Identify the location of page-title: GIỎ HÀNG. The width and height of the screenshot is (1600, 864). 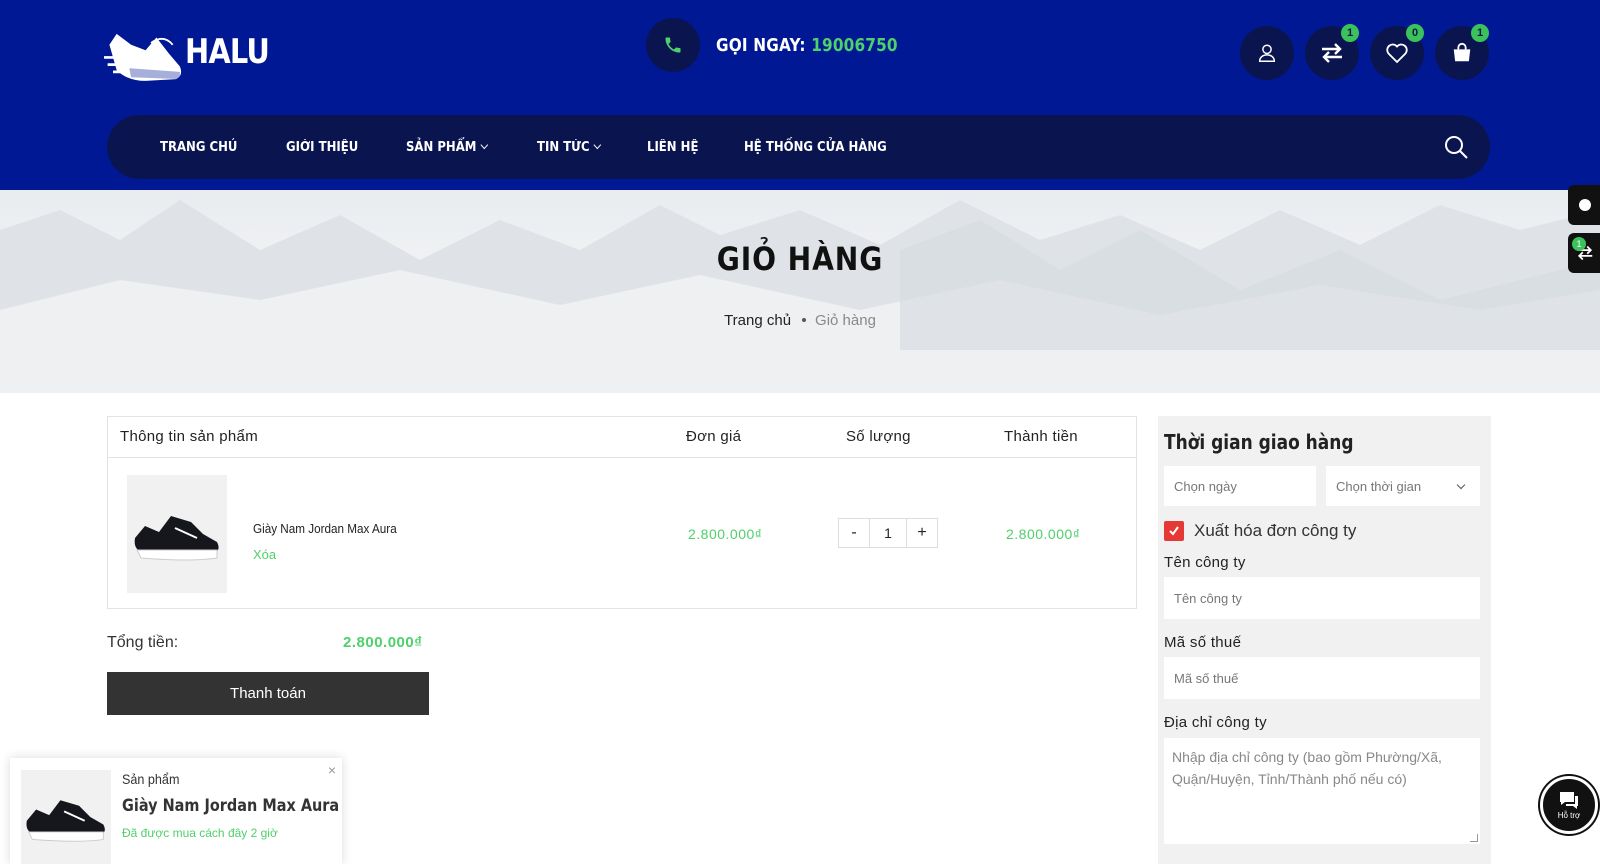
(800, 259).